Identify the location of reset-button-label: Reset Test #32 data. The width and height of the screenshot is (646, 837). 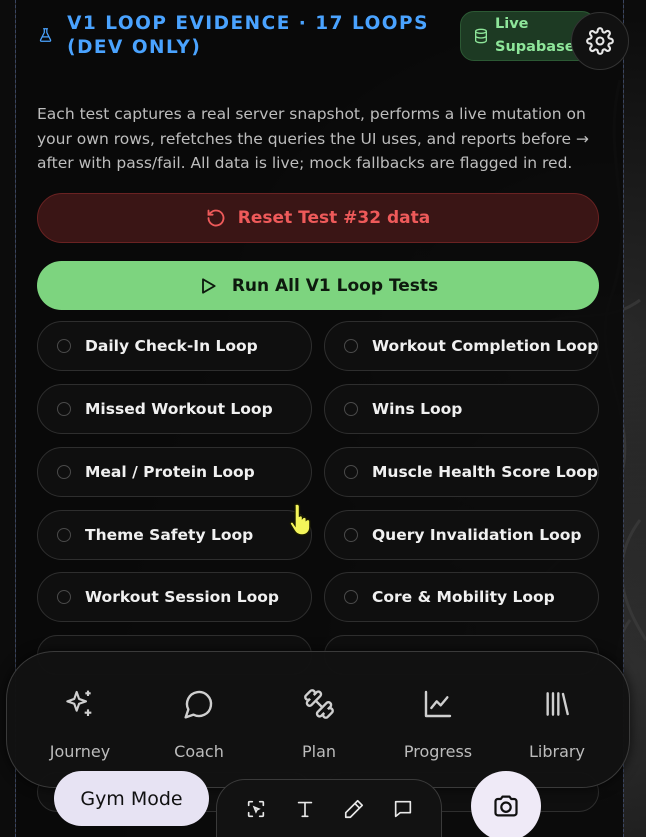
(334, 218).